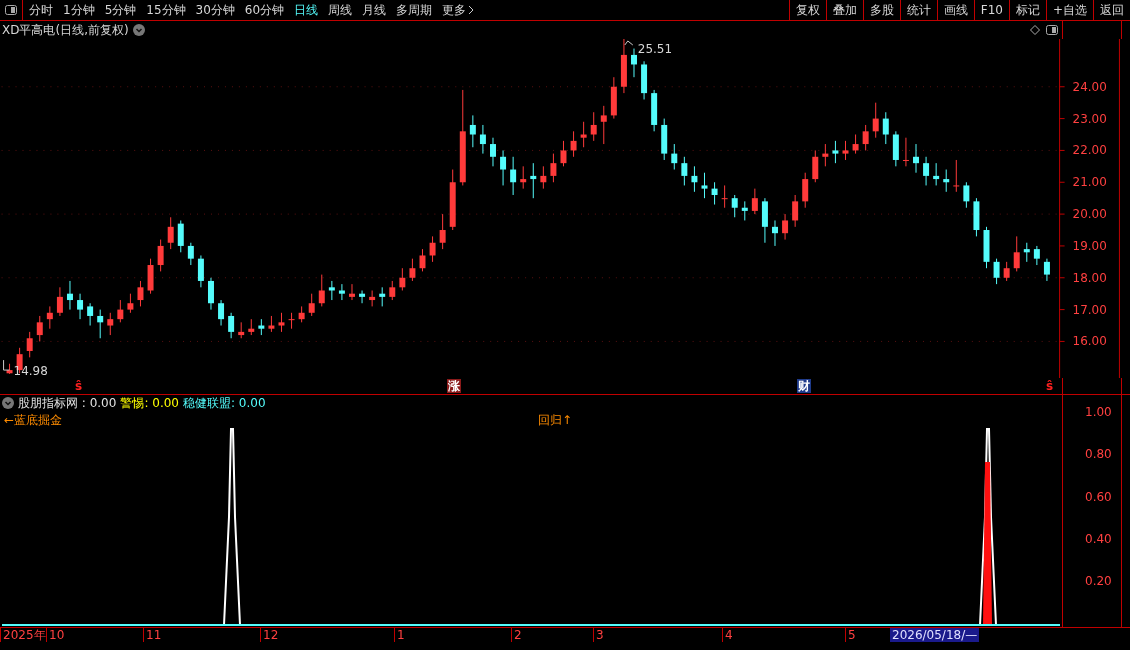 The height and width of the screenshot is (650, 1130). I want to click on price-axis-label: 16.00, so click(1089, 341).